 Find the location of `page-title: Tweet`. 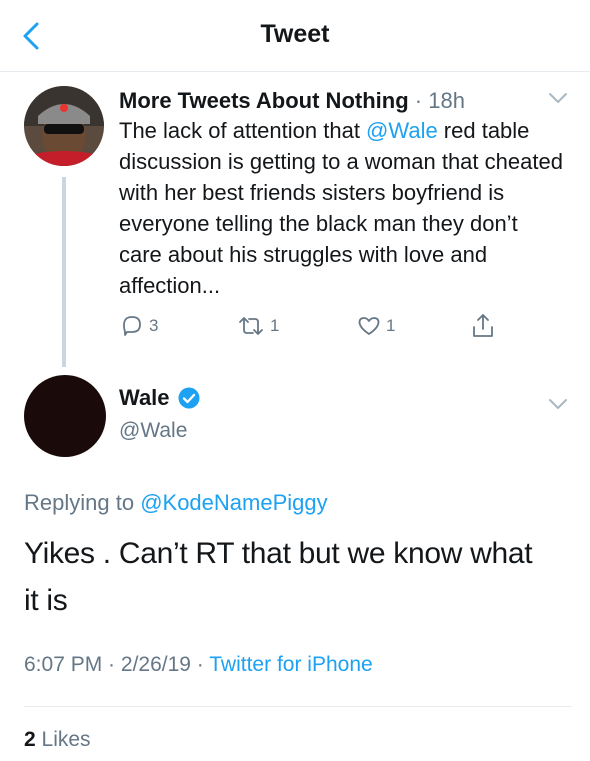

page-title: Tweet is located at coordinates (295, 34).